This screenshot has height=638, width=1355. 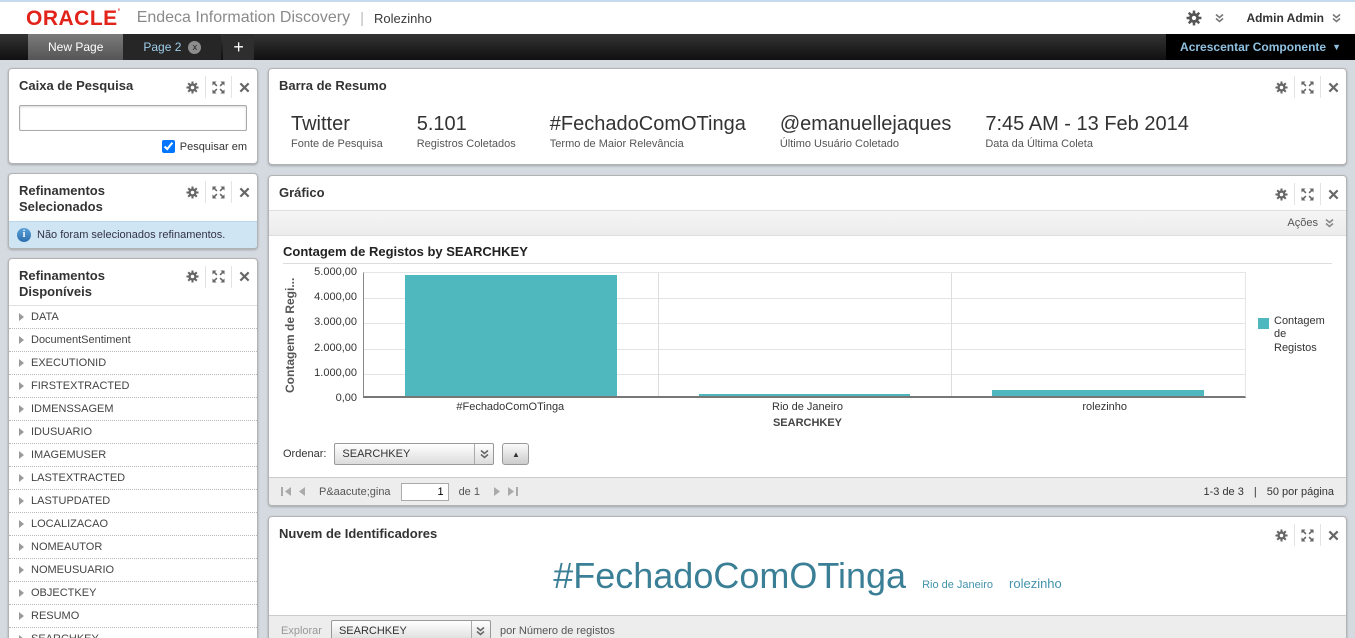 What do you see at coordinates (376, 454) in the screenshot?
I see `ordenar-value: SEARCHKEY` at bounding box center [376, 454].